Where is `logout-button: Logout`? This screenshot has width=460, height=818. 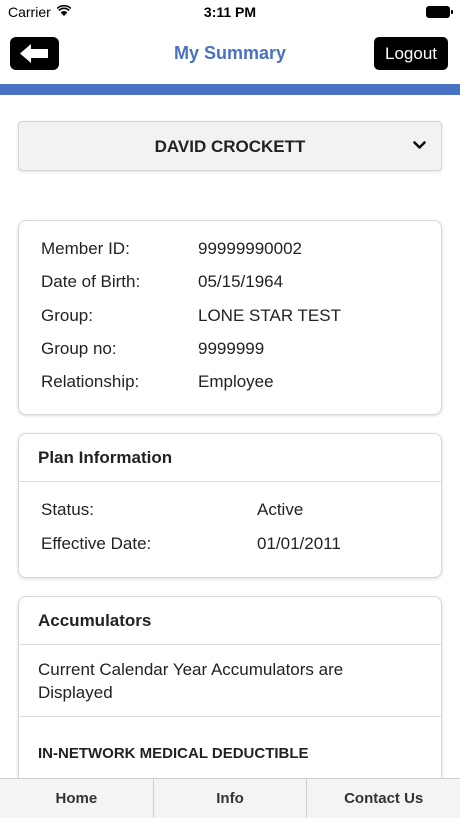 logout-button: Logout is located at coordinates (411, 53).